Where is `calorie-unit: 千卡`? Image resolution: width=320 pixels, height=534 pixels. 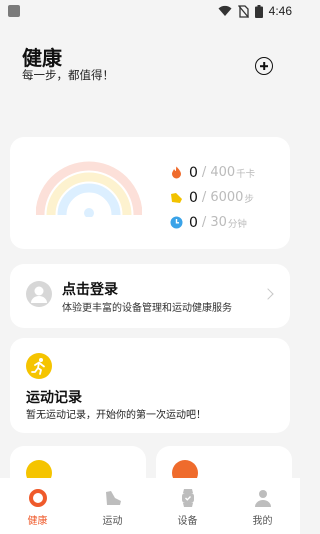 calorie-unit: 千卡 is located at coordinates (246, 174).